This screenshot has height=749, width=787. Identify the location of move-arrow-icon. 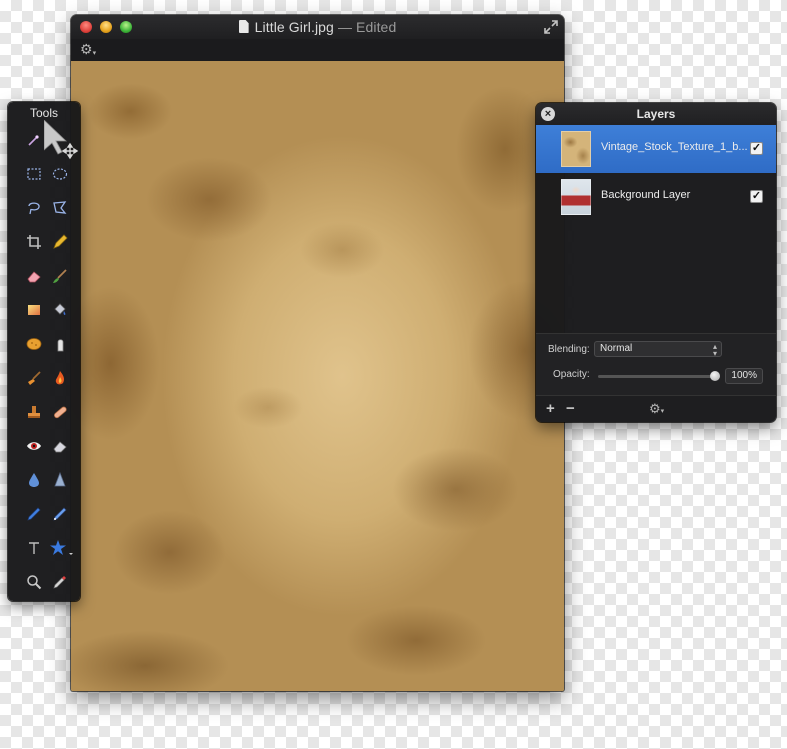
(62, 140).